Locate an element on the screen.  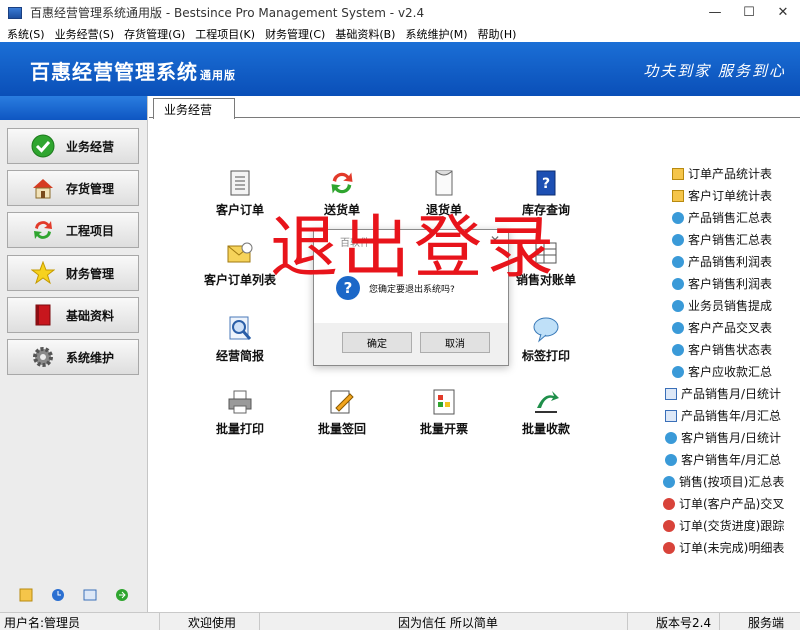
invoice-icon is located at coordinates (444, 402).